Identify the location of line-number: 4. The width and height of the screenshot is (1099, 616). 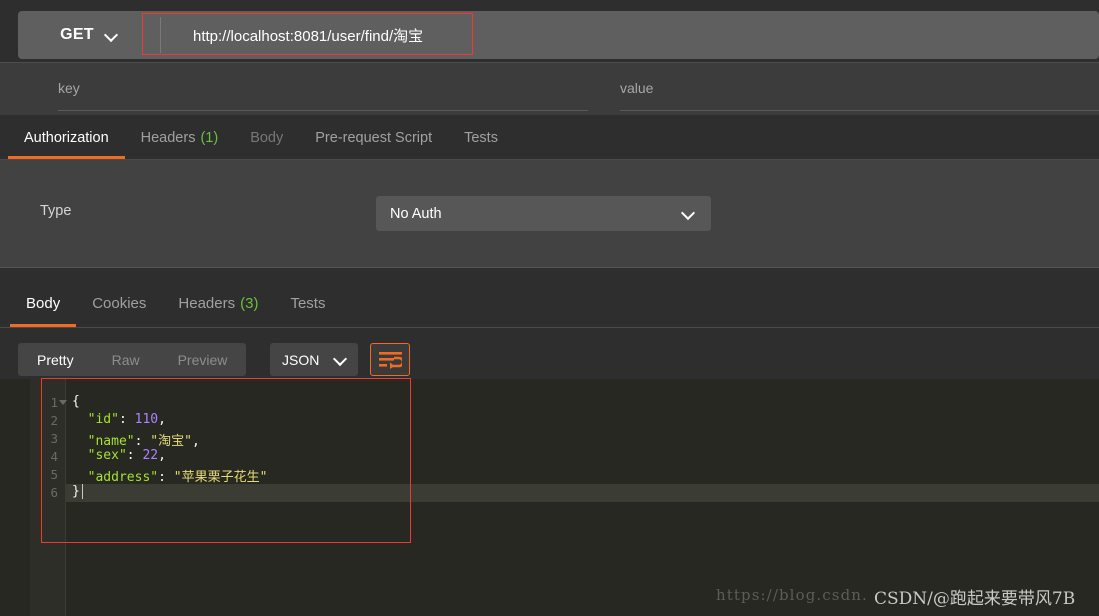
(54, 456).